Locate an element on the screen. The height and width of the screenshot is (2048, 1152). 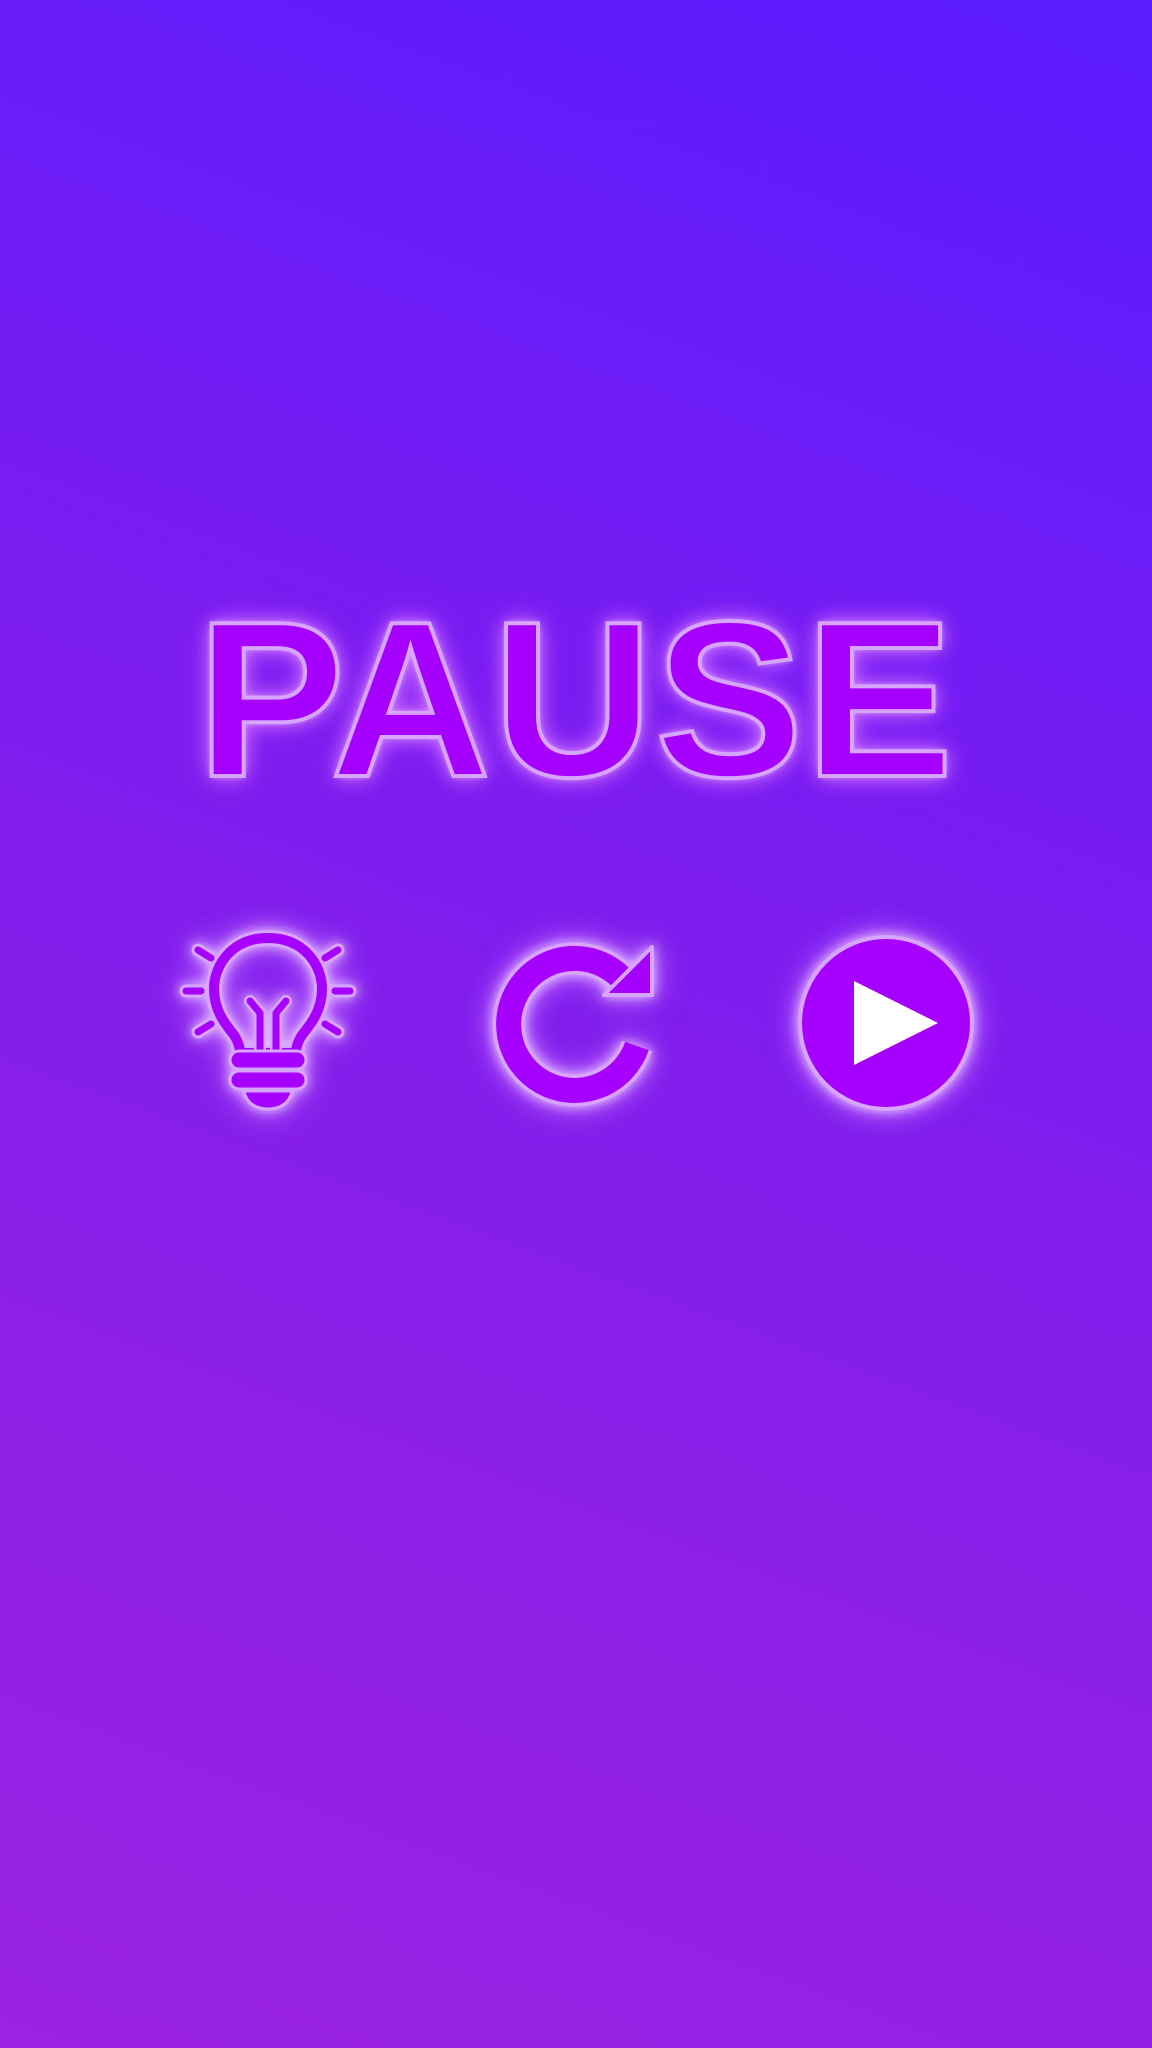
pause-title: PAUSE is located at coordinates (575, 700).